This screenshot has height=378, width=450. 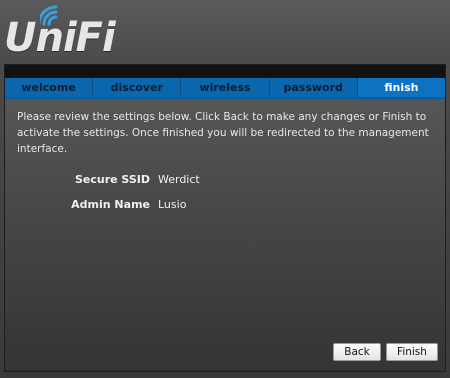 What do you see at coordinates (179, 179) in the screenshot?
I see `ssid-value: Werdict` at bounding box center [179, 179].